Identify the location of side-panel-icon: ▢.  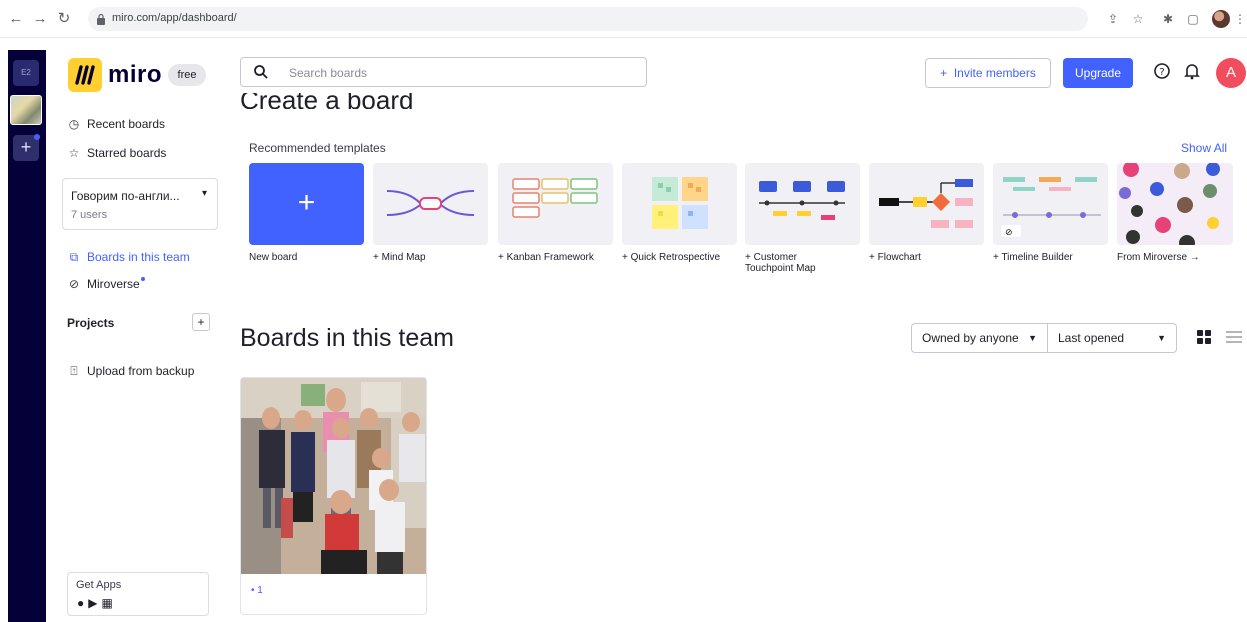
(1193, 19).